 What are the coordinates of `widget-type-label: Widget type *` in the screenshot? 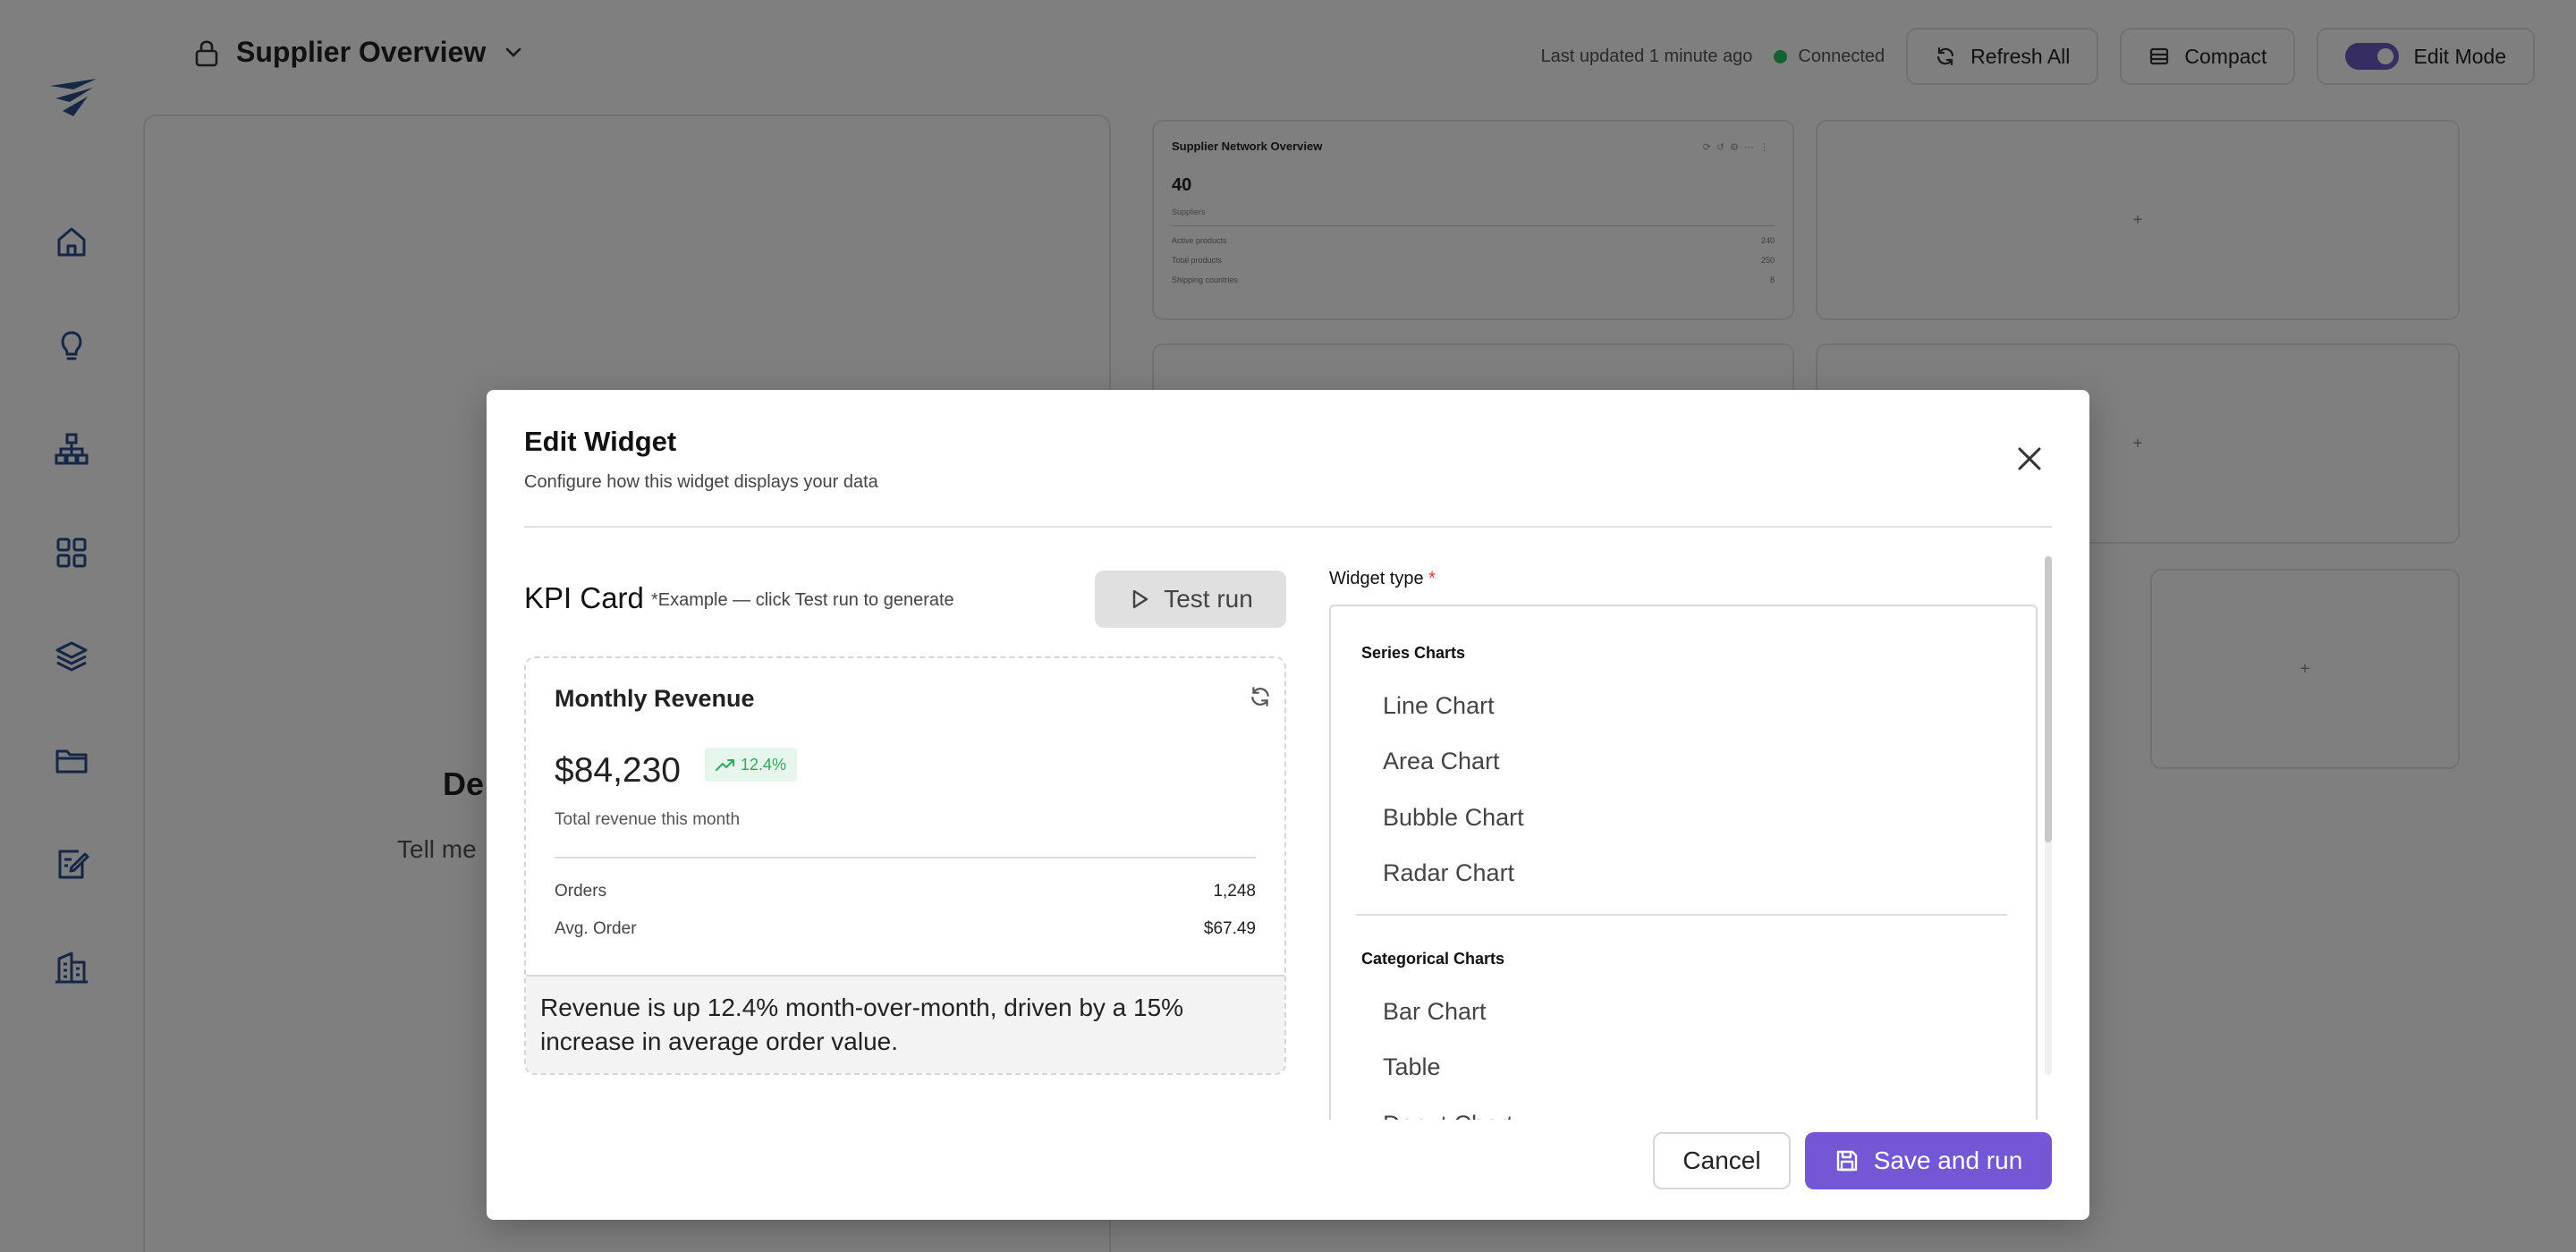 It's located at (1382, 578).